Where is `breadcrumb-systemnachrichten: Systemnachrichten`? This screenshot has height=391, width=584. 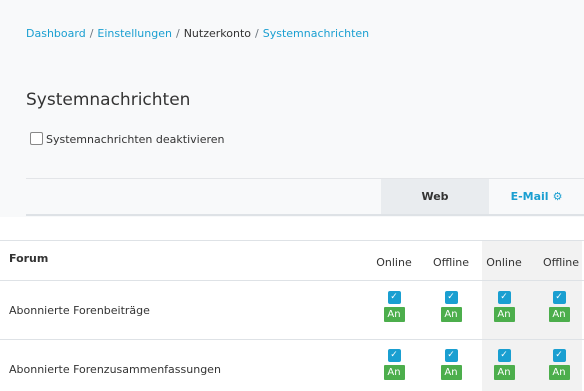 breadcrumb-systemnachrichten: Systemnachrichten is located at coordinates (316, 33).